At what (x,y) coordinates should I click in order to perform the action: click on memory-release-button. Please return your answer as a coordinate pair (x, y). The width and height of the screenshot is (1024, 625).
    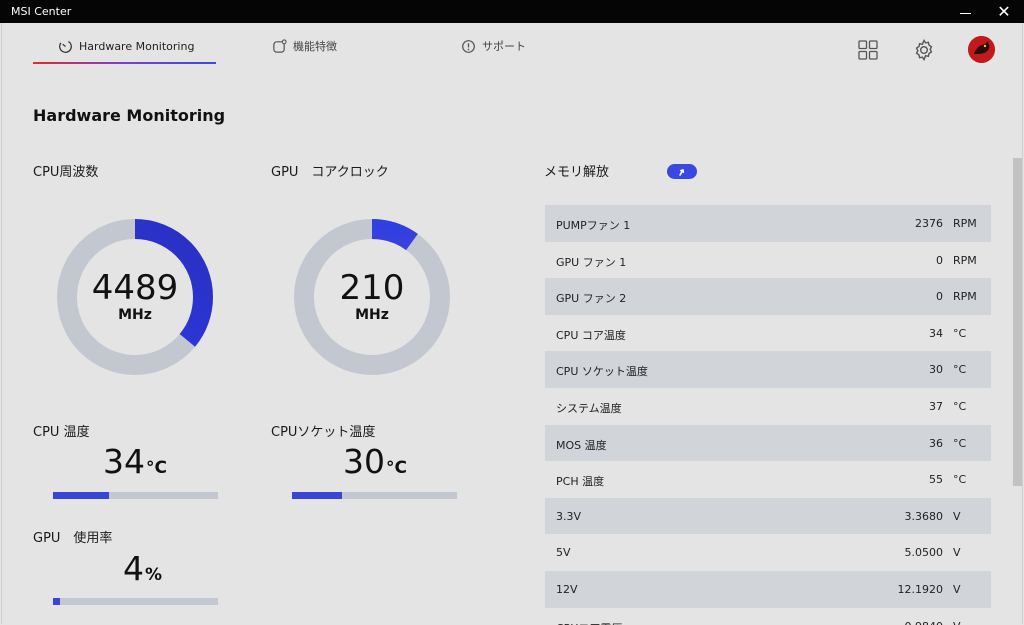
    Looking at the image, I should click on (682, 171).